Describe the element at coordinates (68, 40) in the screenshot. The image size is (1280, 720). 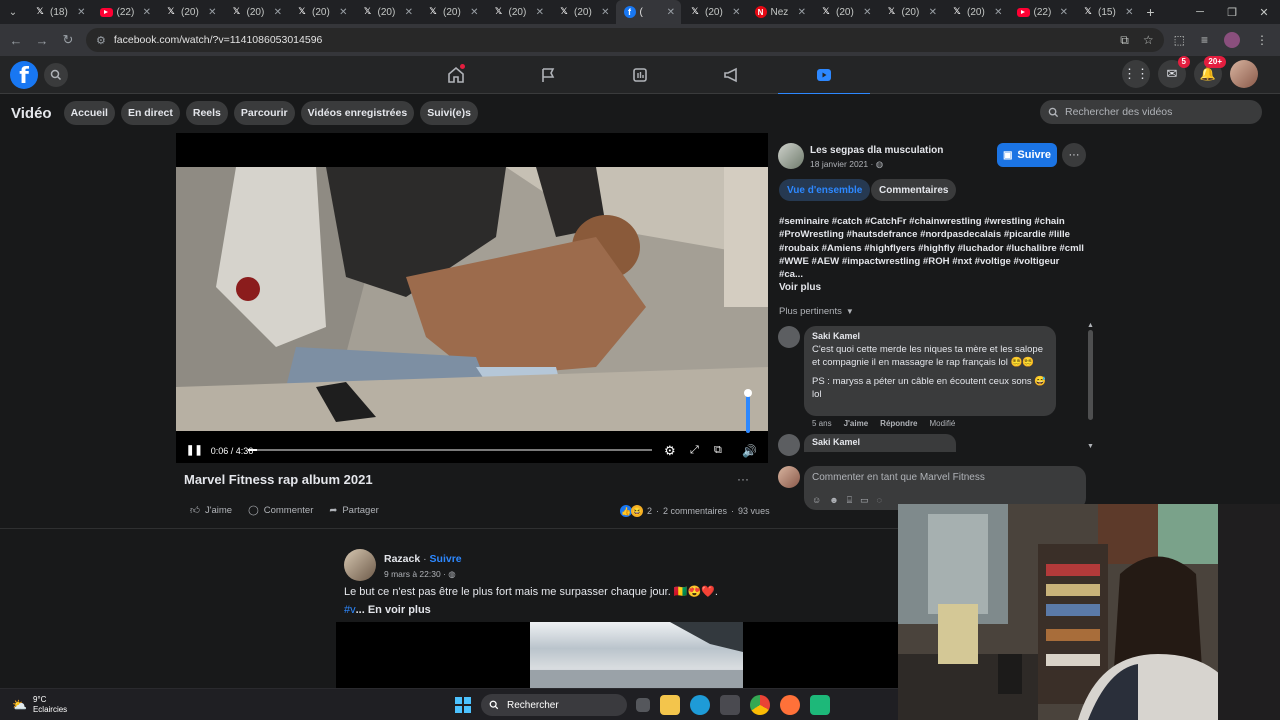
I see `reload-button: ↻` at that location.